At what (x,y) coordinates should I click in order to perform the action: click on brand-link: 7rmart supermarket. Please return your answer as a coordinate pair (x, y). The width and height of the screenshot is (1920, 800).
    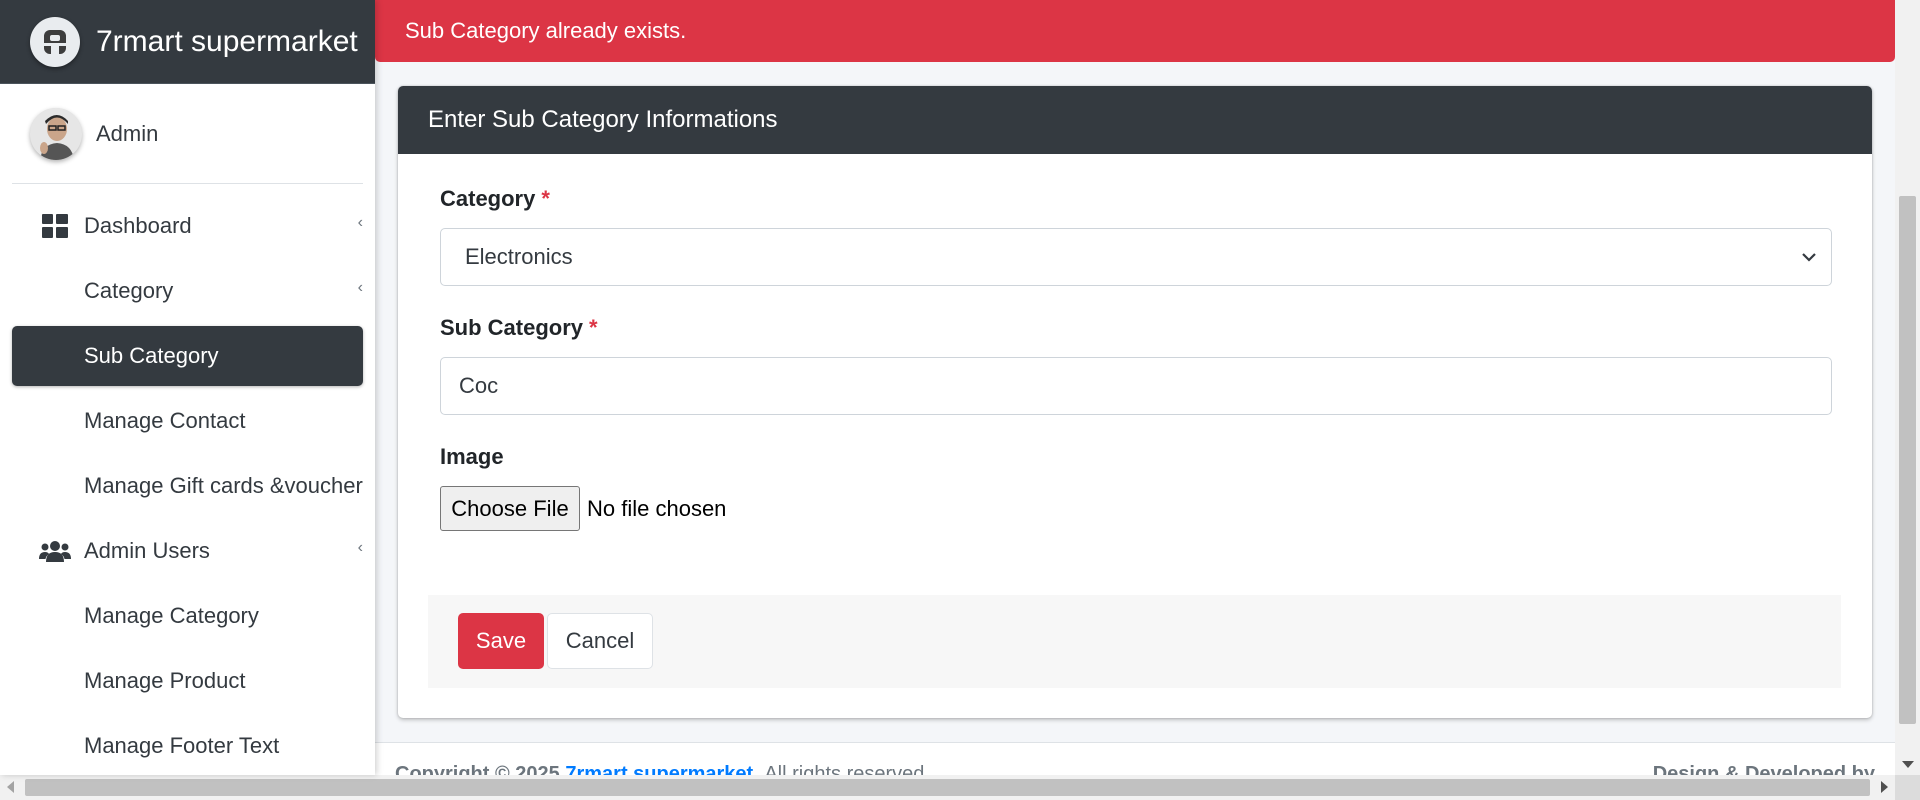
    Looking at the image, I should click on (187, 42).